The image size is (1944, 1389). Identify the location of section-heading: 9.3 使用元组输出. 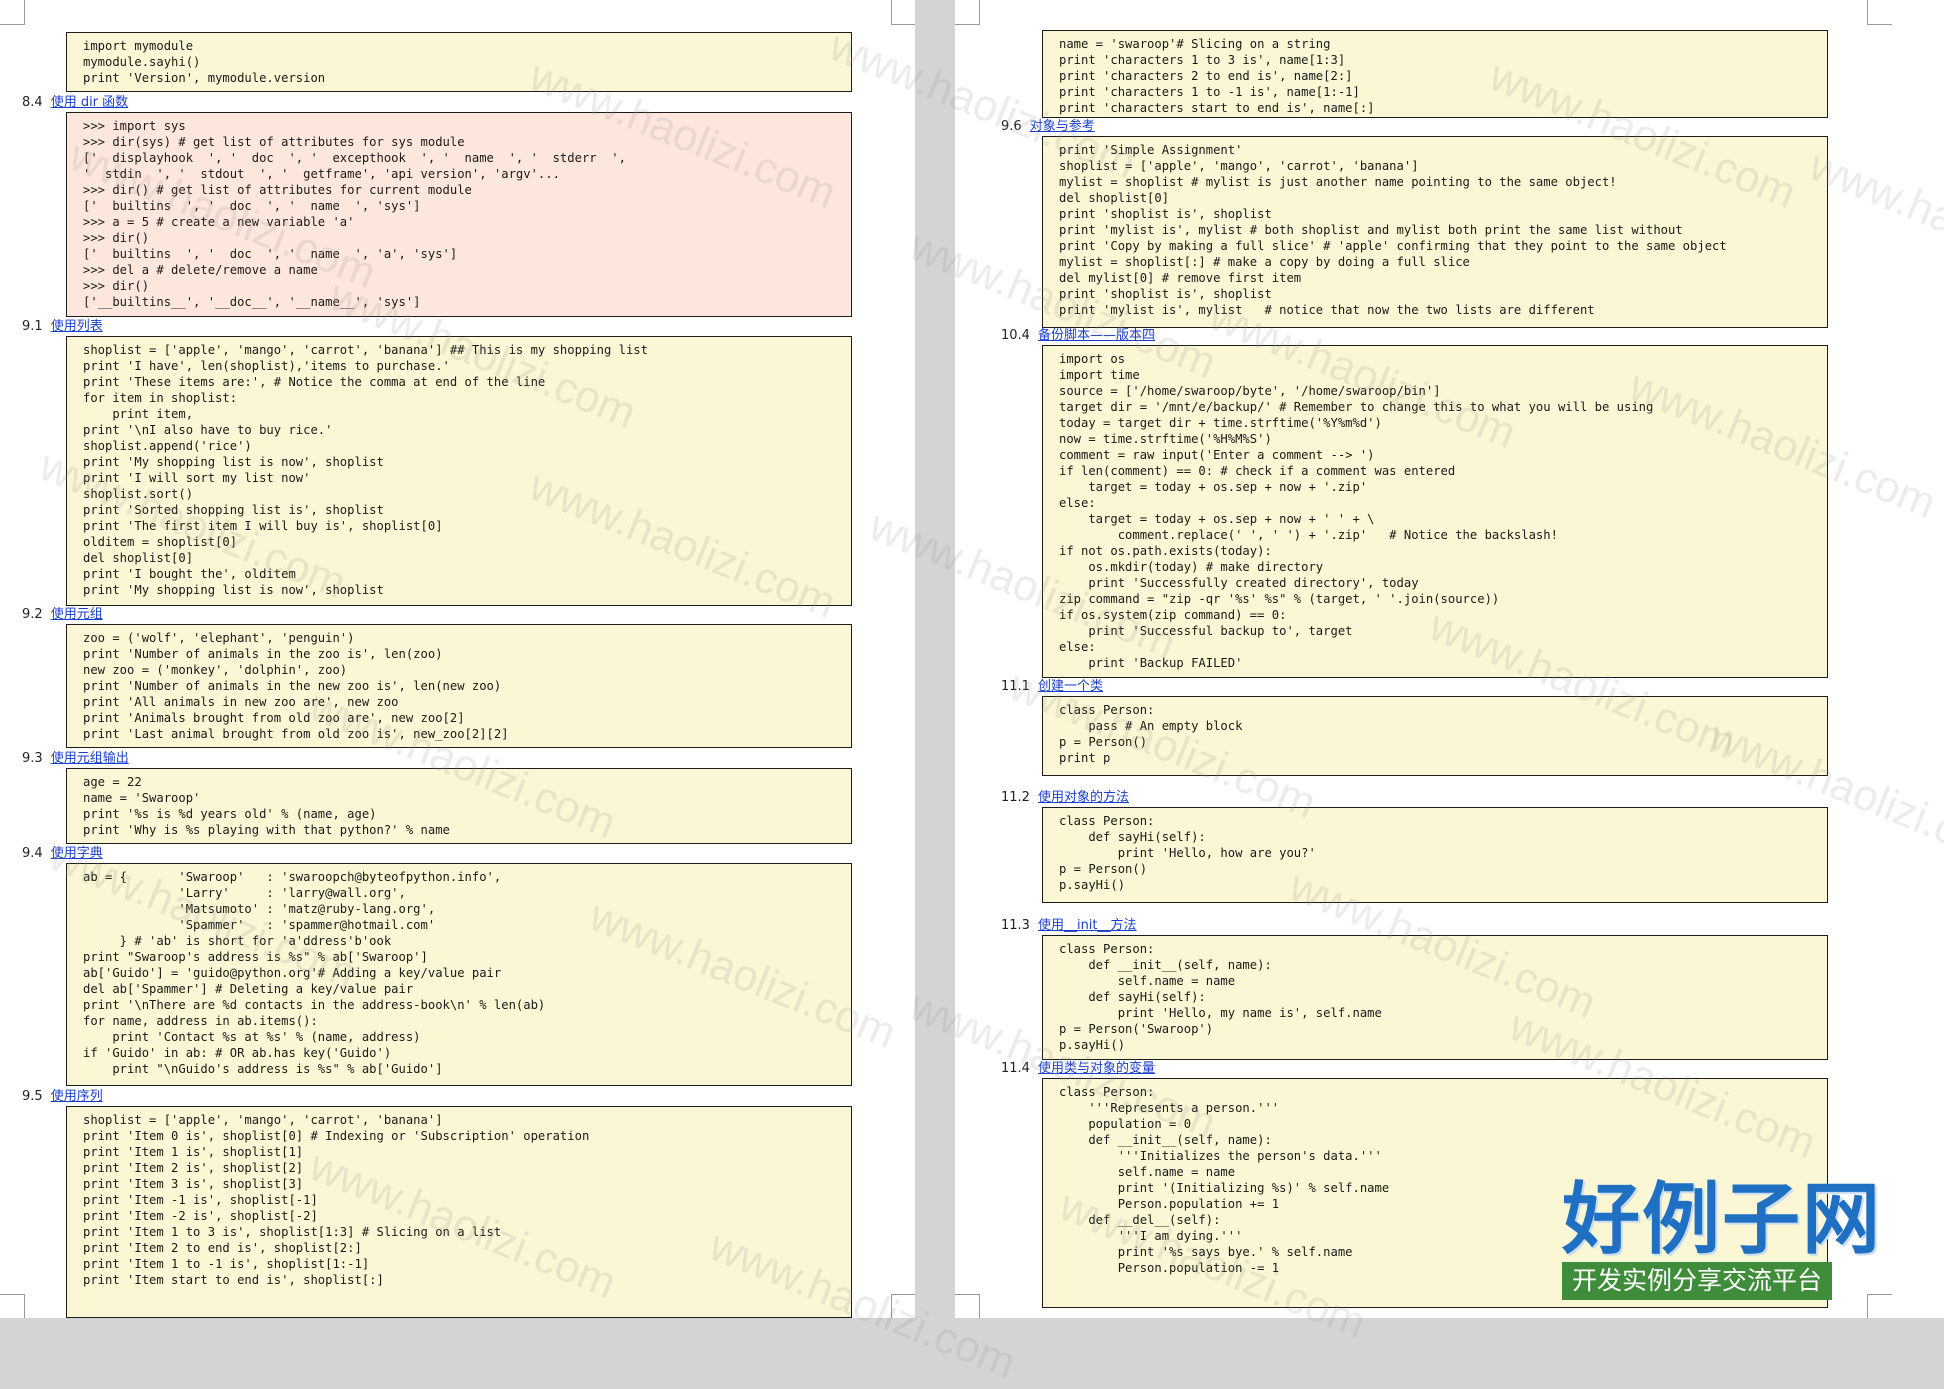
(75, 759).